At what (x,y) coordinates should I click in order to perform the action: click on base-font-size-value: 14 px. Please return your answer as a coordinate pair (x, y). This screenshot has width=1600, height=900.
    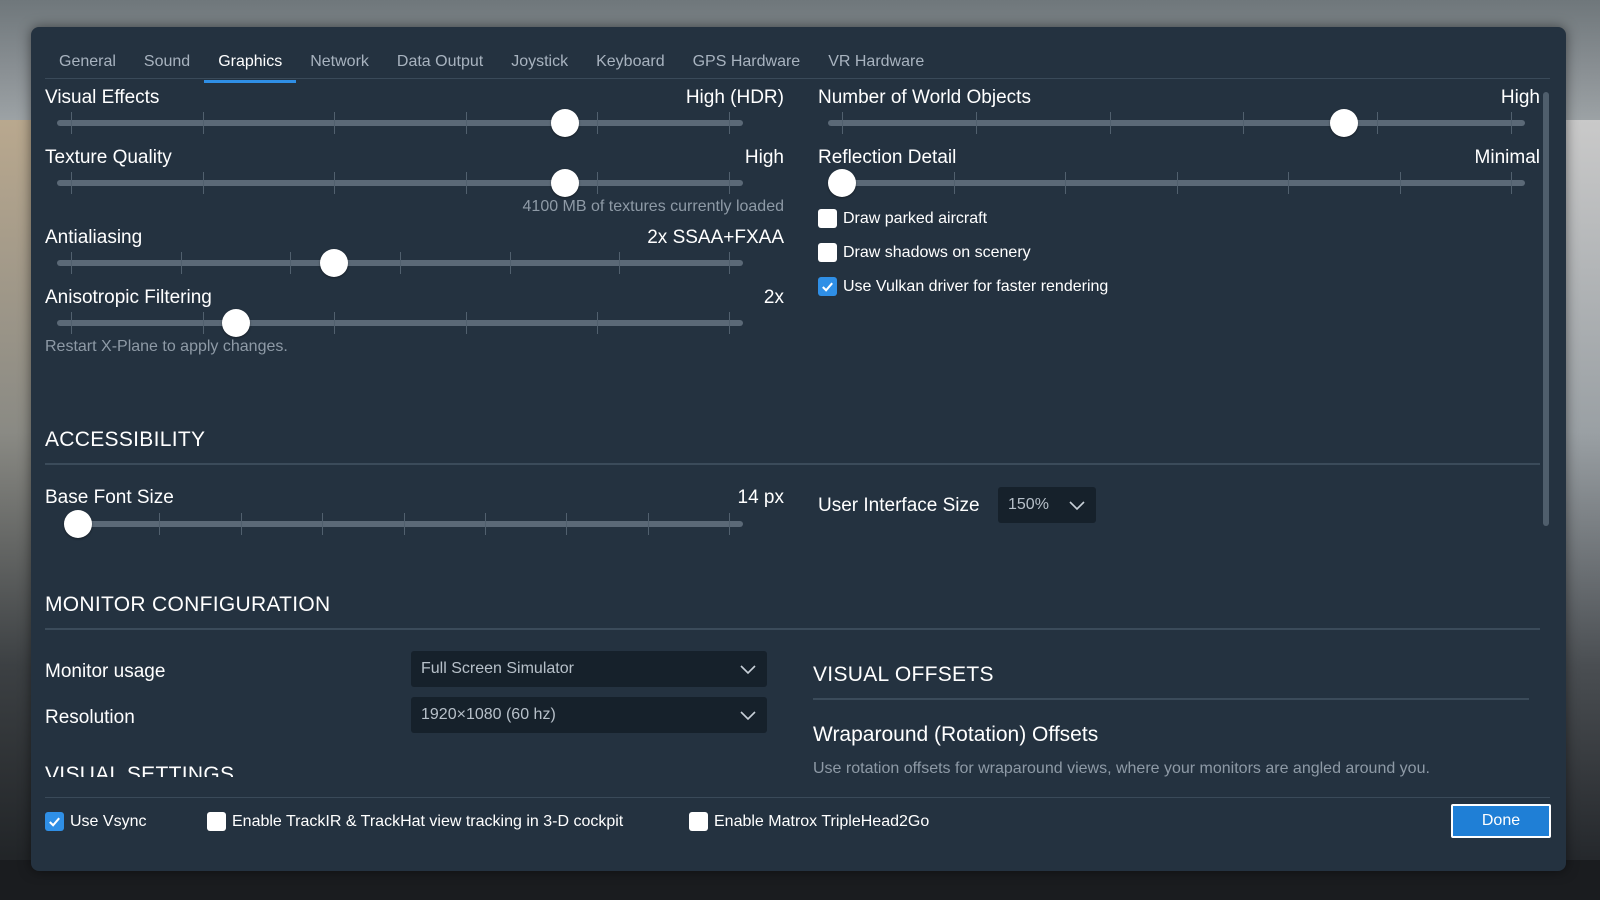
    Looking at the image, I should click on (760, 497).